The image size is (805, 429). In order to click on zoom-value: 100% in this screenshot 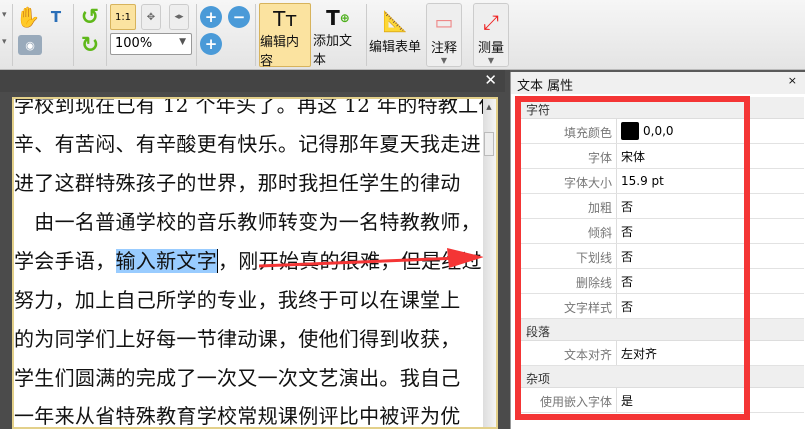, I will do `click(134, 43)`.